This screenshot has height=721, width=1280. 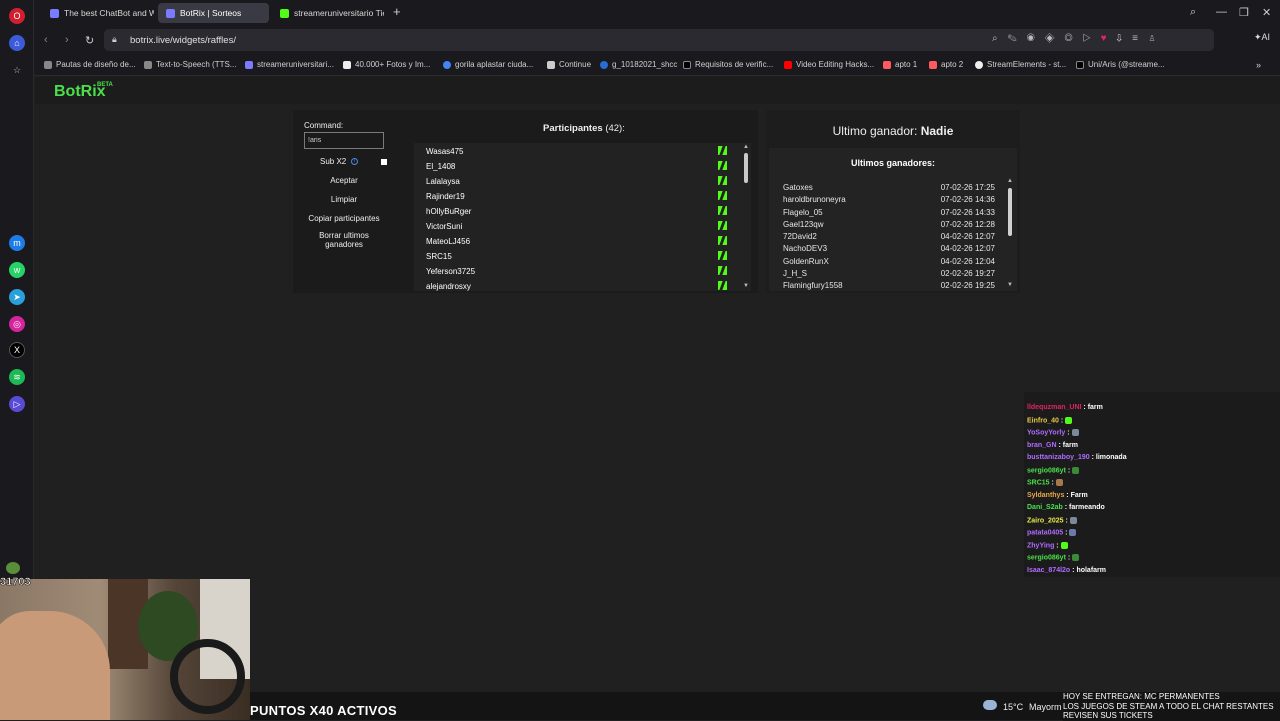 What do you see at coordinates (213, 13) in the screenshot?
I see `tab-botrix-sorteos: BotRix | Sorteos` at bounding box center [213, 13].